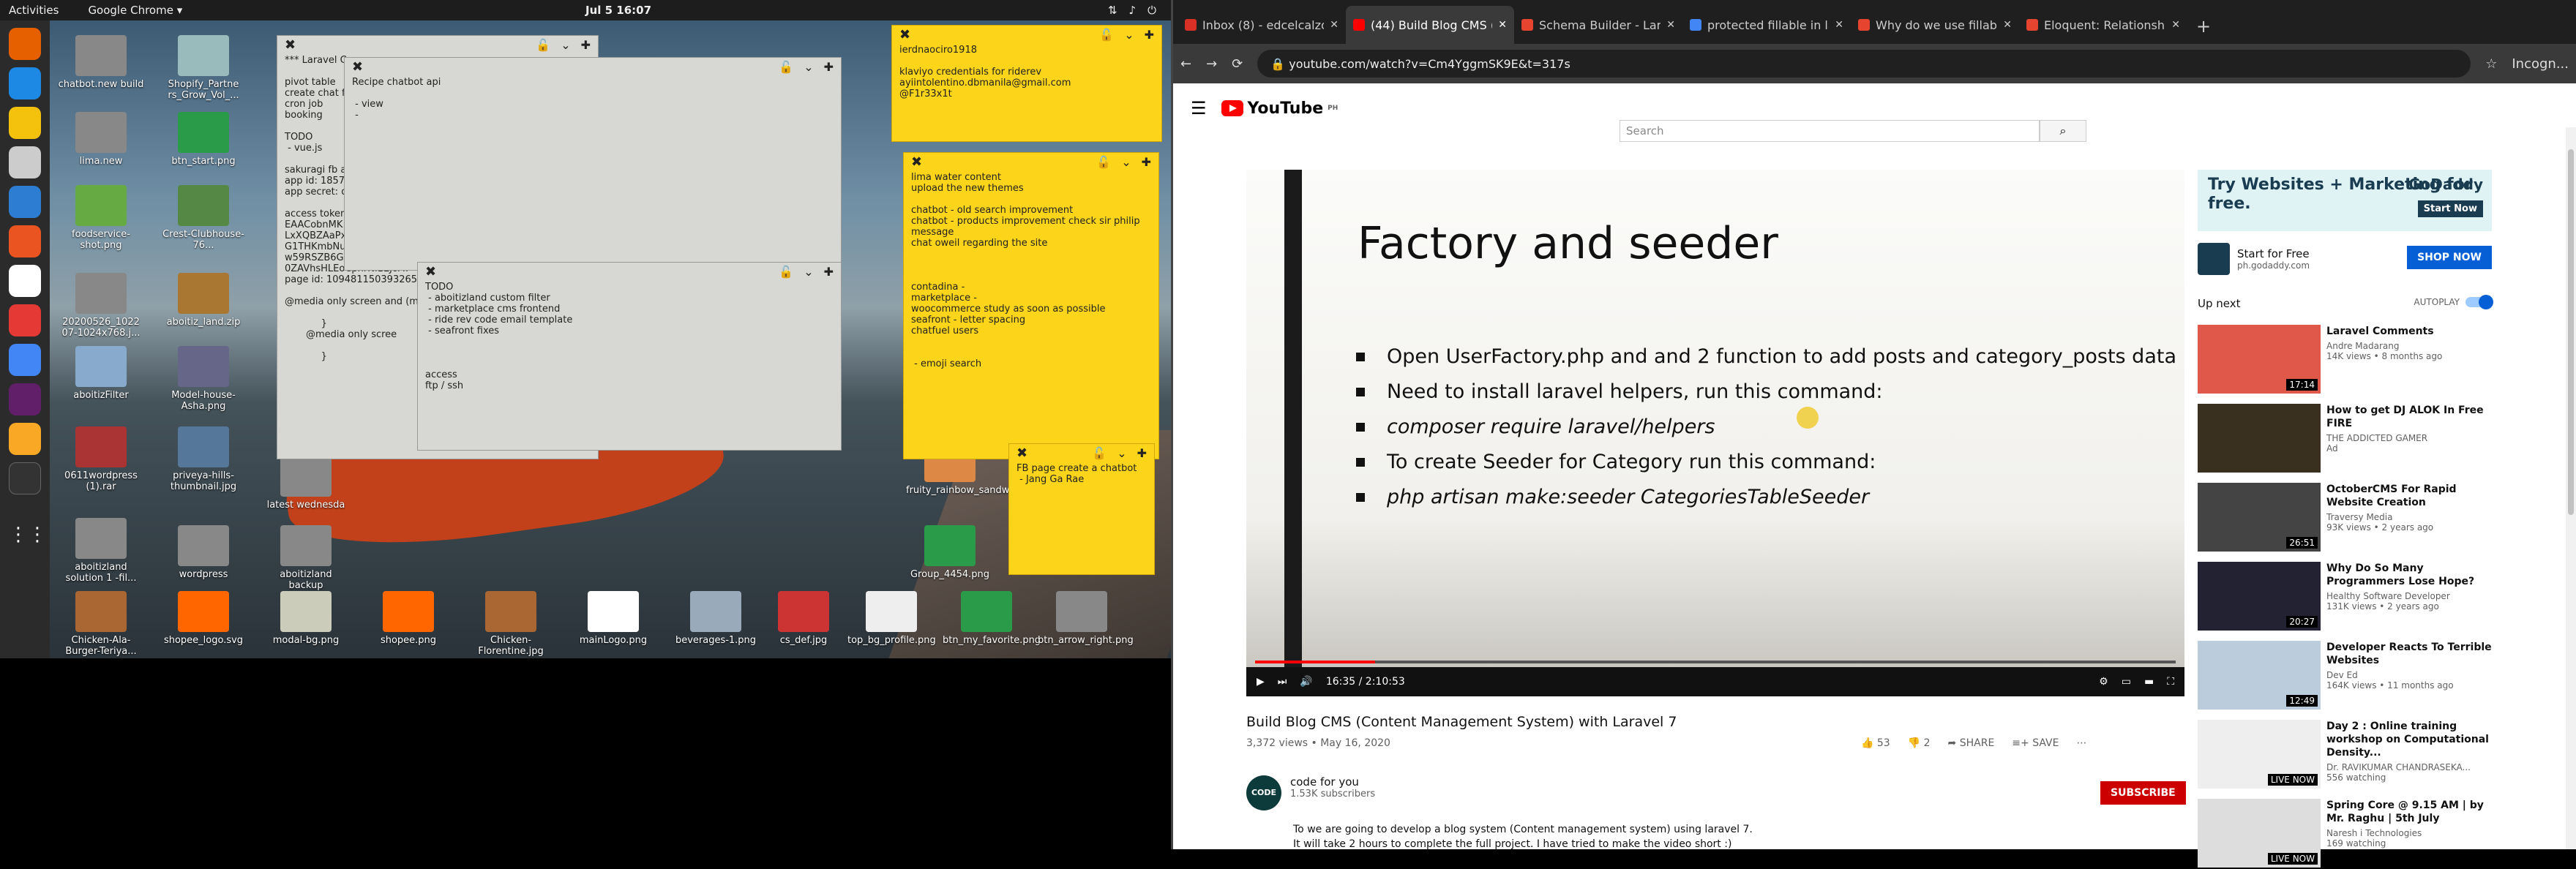  I want to click on amazon-icon, so click(25, 281).